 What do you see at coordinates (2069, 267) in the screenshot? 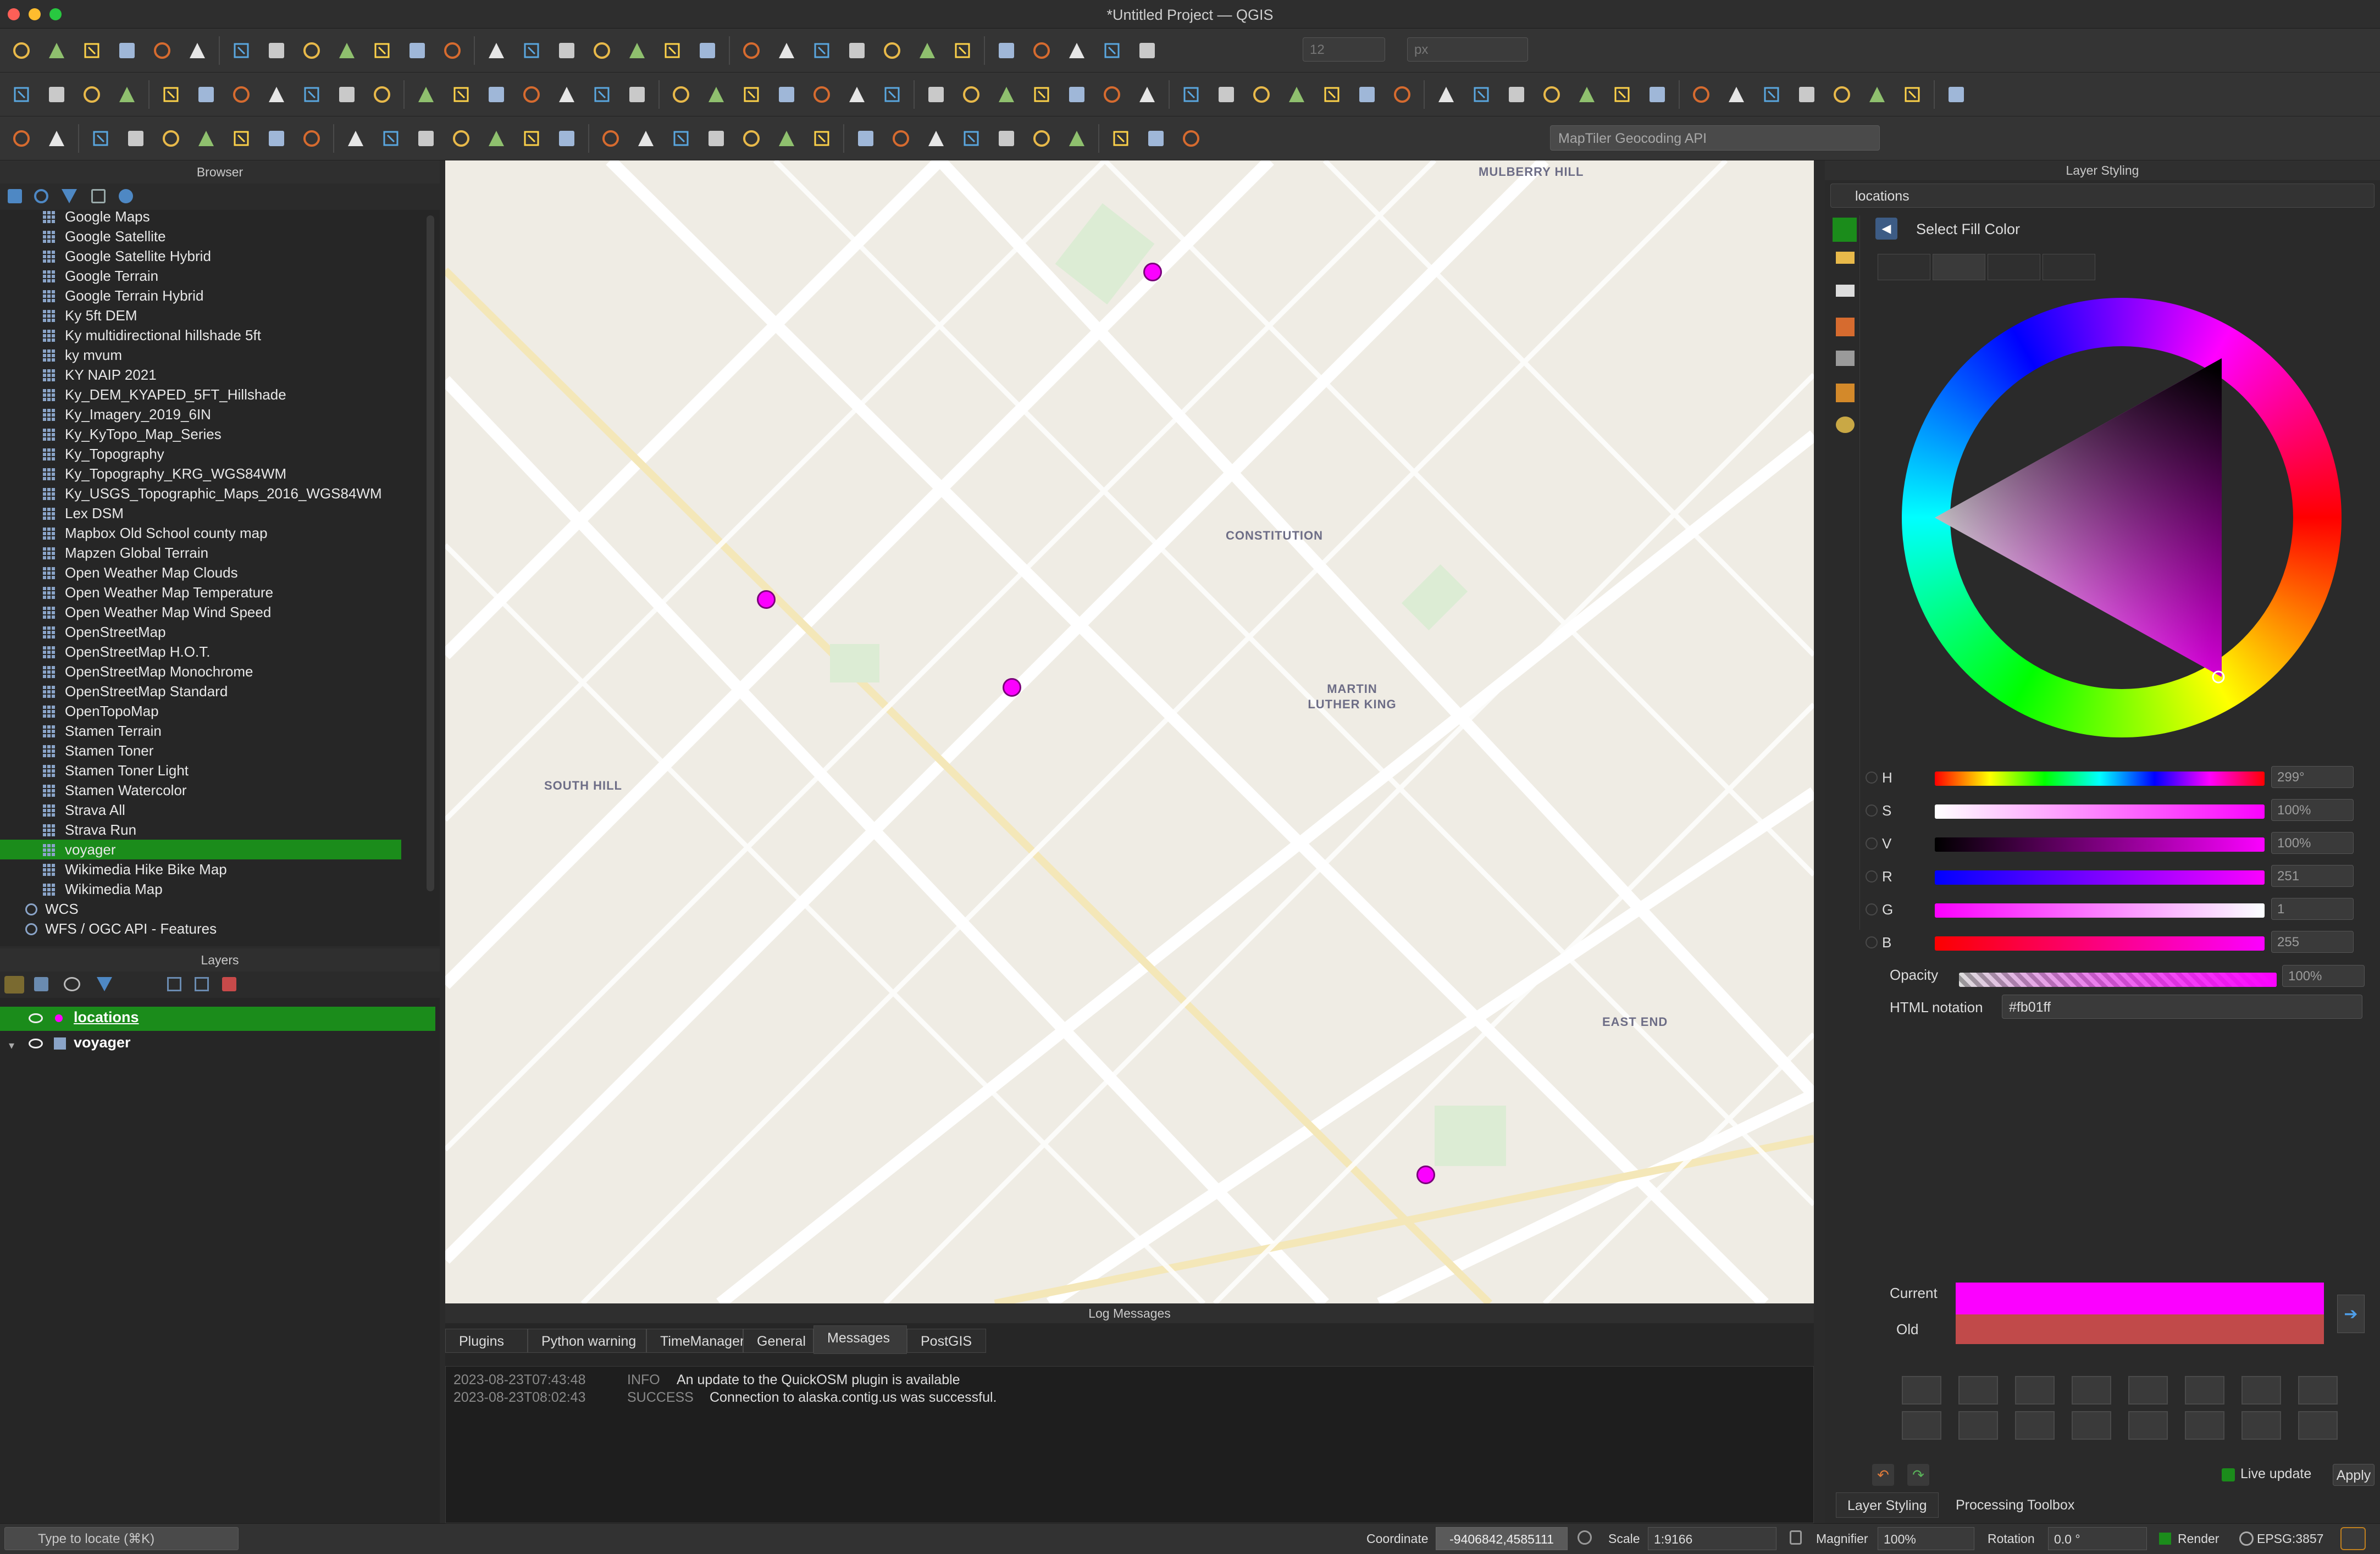
I see `color-sampler-tab` at bounding box center [2069, 267].